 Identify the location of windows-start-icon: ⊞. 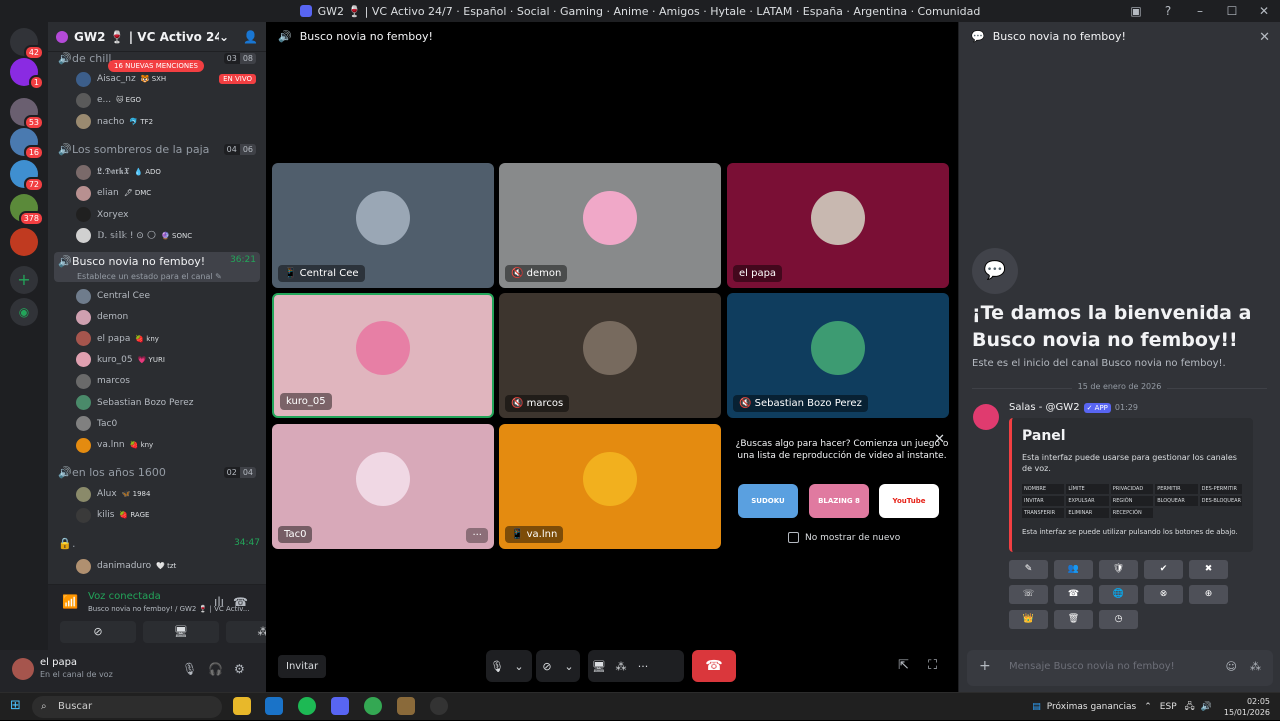
(16, 705).